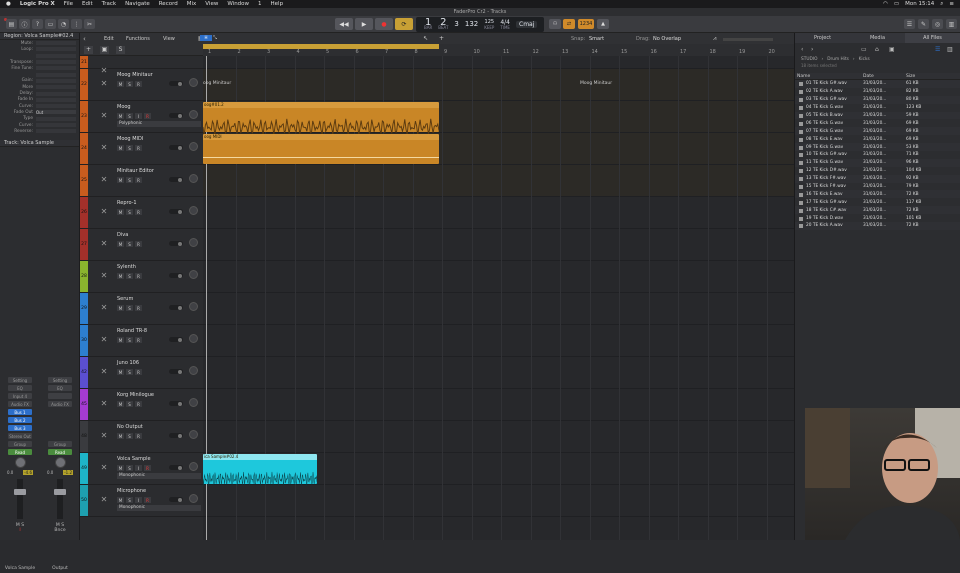 This screenshot has height=573, width=960. I want to click on track-header: 28 ✕ Sylenth MSR, so click(141, 277).